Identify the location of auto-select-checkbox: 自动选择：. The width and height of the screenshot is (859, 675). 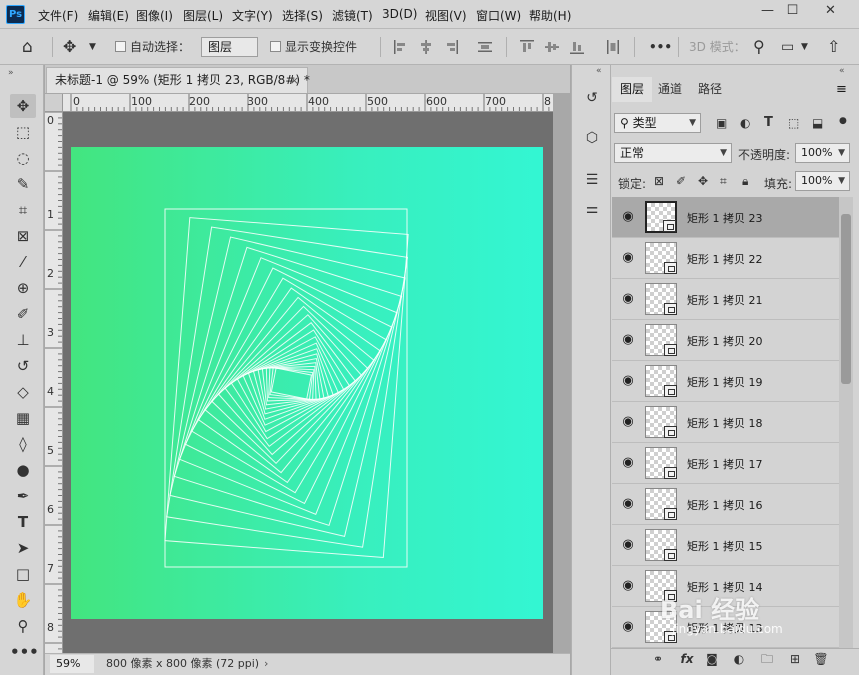
(152, 47).